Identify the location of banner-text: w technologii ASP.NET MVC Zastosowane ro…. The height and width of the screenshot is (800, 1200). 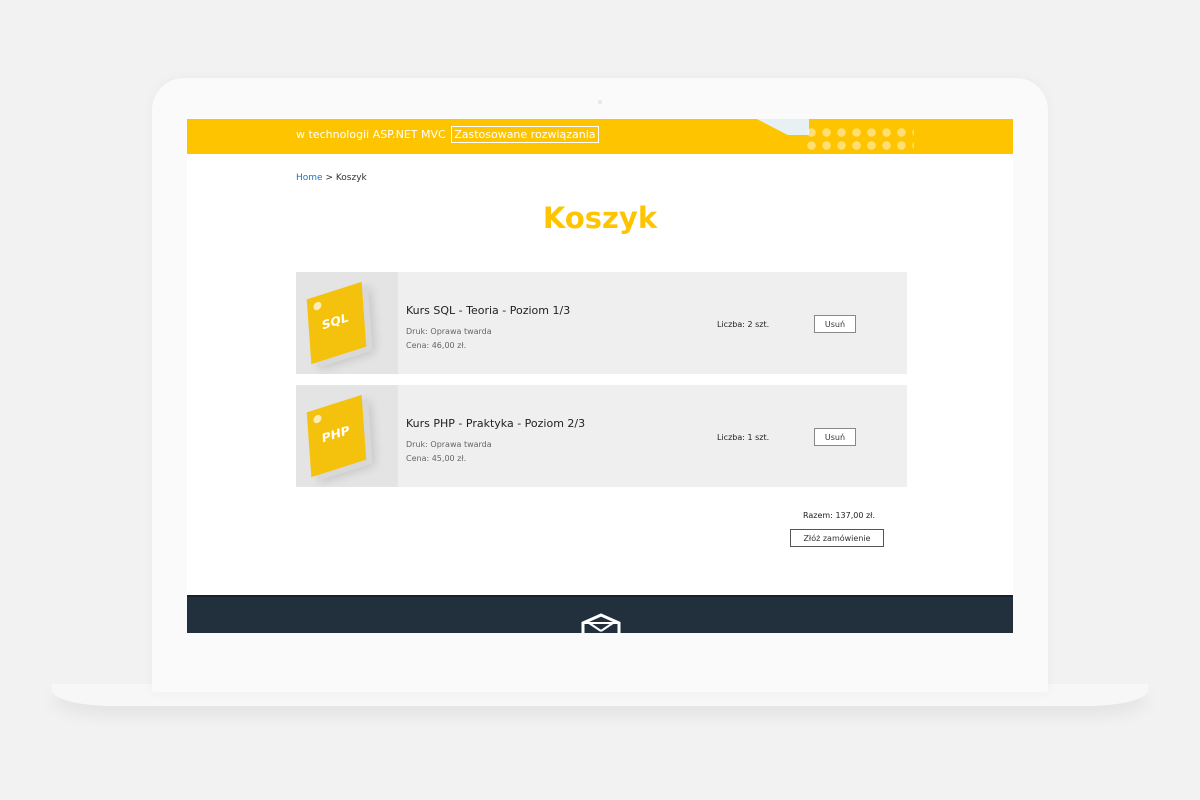
(447, 134).